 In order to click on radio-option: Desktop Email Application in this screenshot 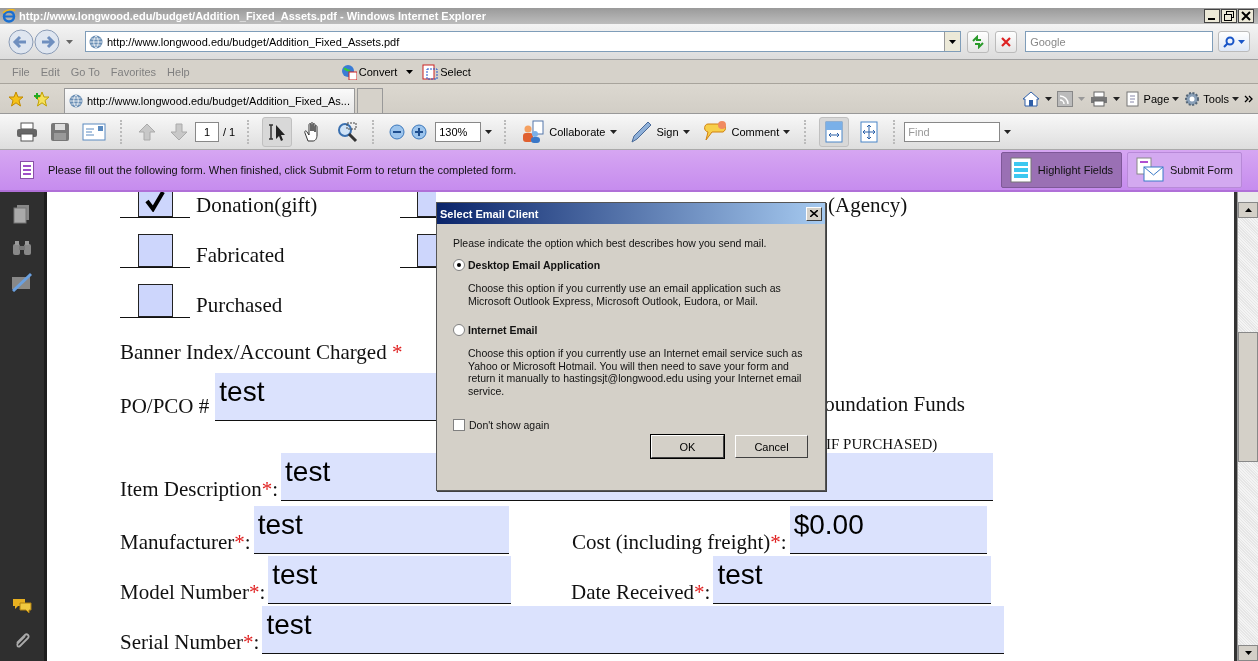, I will do `click(631, 265)`.